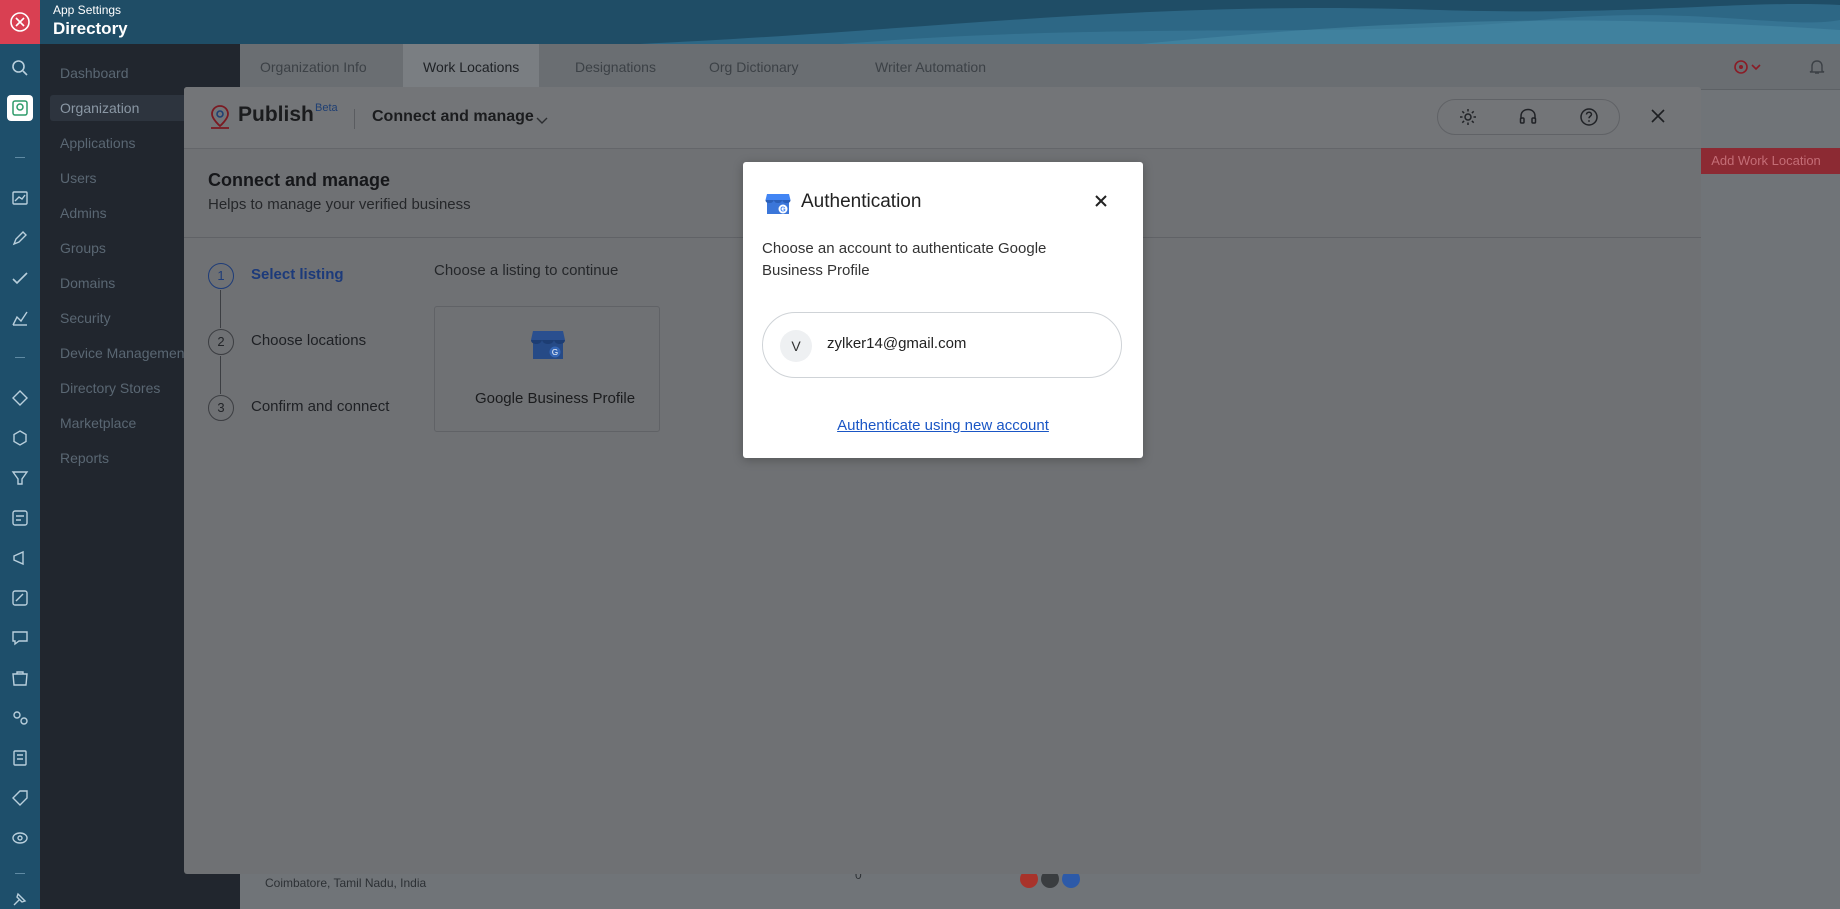 This screenshot has height=909, width=1840. I want to click on search-icon, so click(20, 68).